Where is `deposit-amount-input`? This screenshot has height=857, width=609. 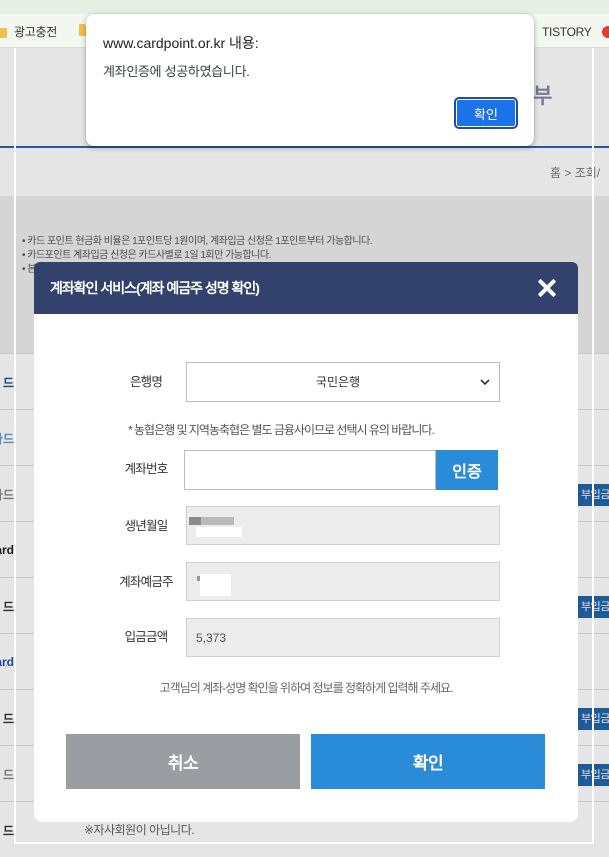
deposit-amount-input is located at coordinates (343, 637).